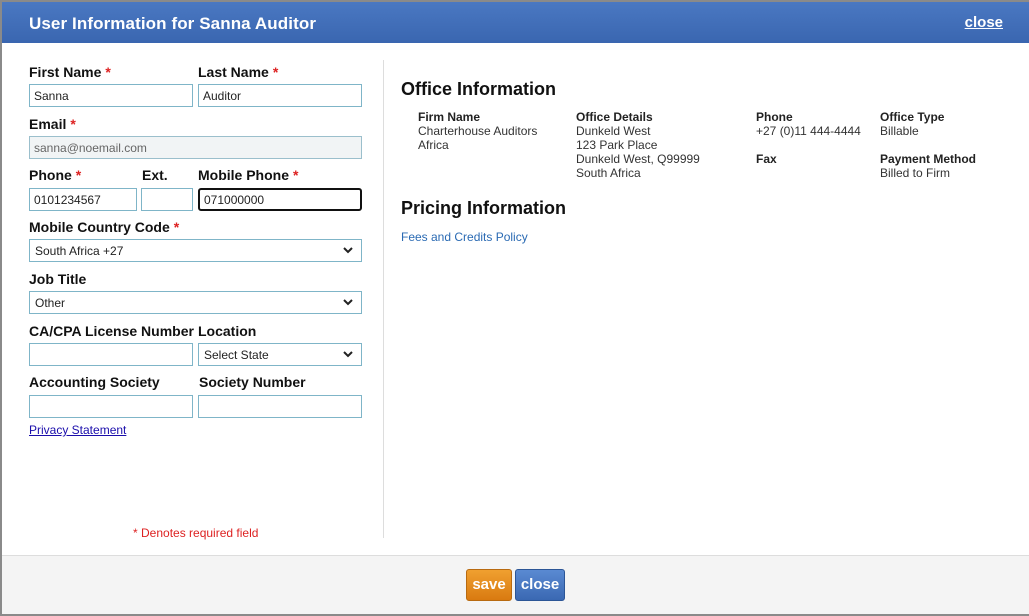 The image size is (1029, 616). Describe the element at coordinates (608, 173) in the screenshot. I see `office-details-line: South Africa` at that location.